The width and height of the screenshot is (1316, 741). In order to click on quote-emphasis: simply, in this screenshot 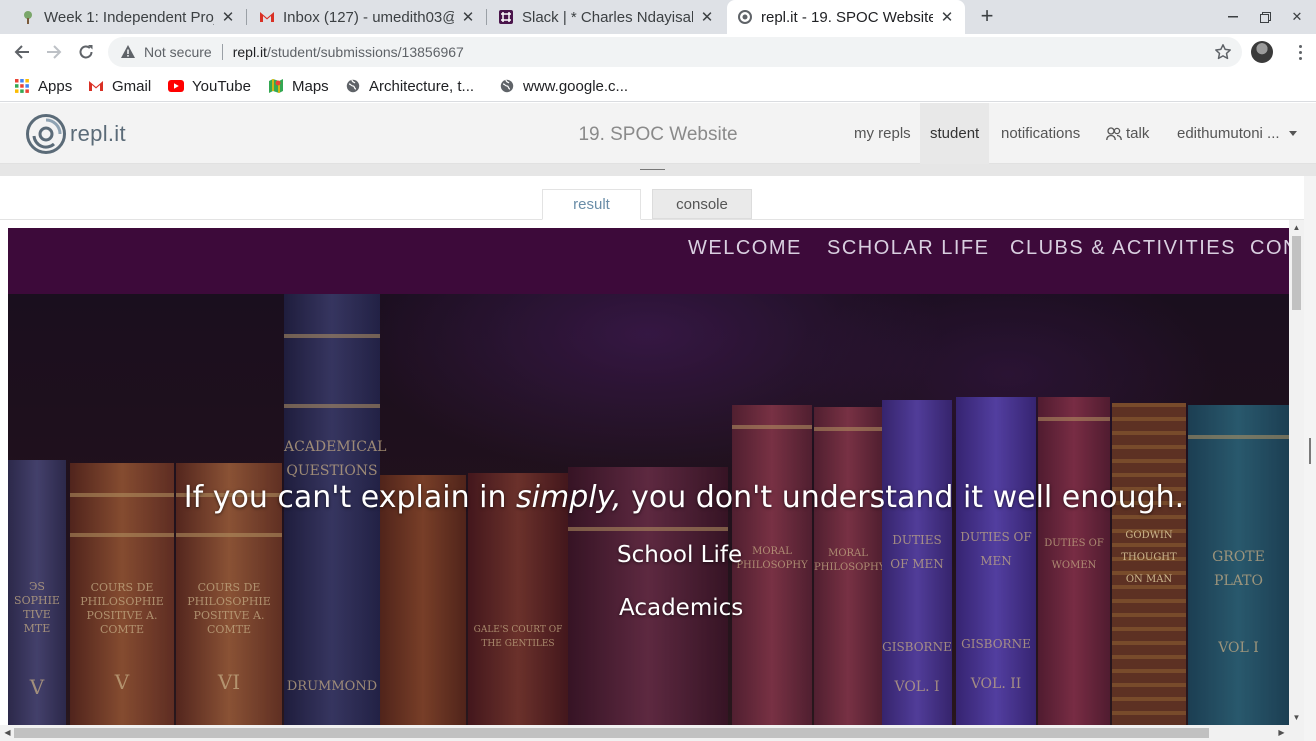, I will do `click(569, 497)`.